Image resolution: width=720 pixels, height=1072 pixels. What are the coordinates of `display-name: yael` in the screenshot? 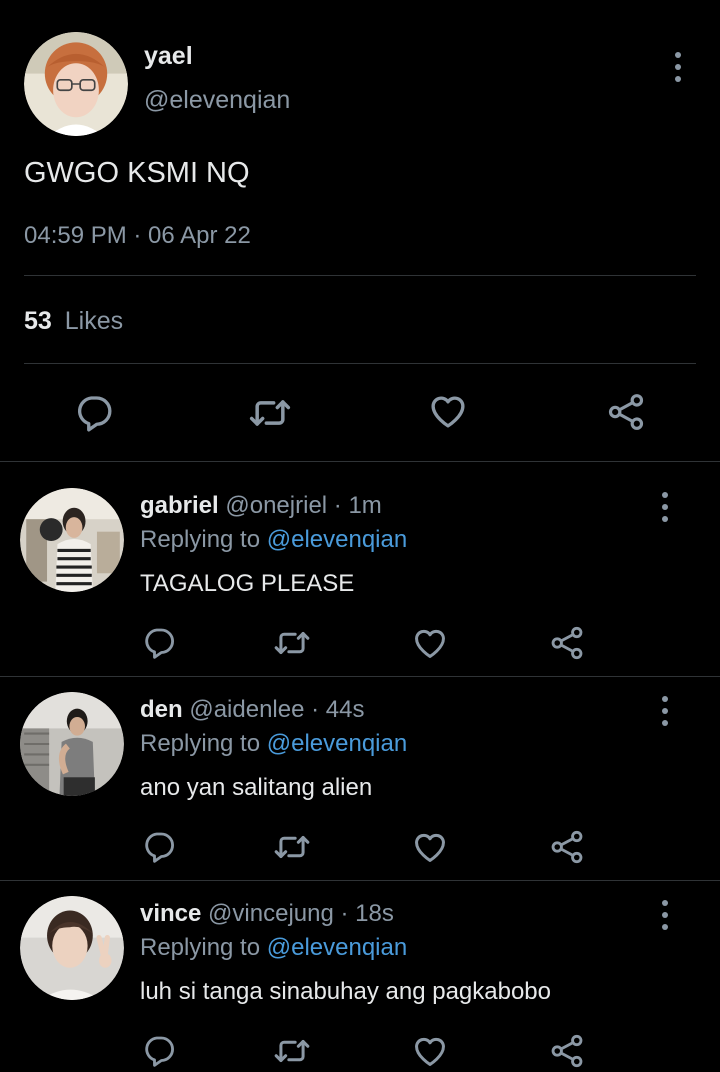 It's located at (168, 56).